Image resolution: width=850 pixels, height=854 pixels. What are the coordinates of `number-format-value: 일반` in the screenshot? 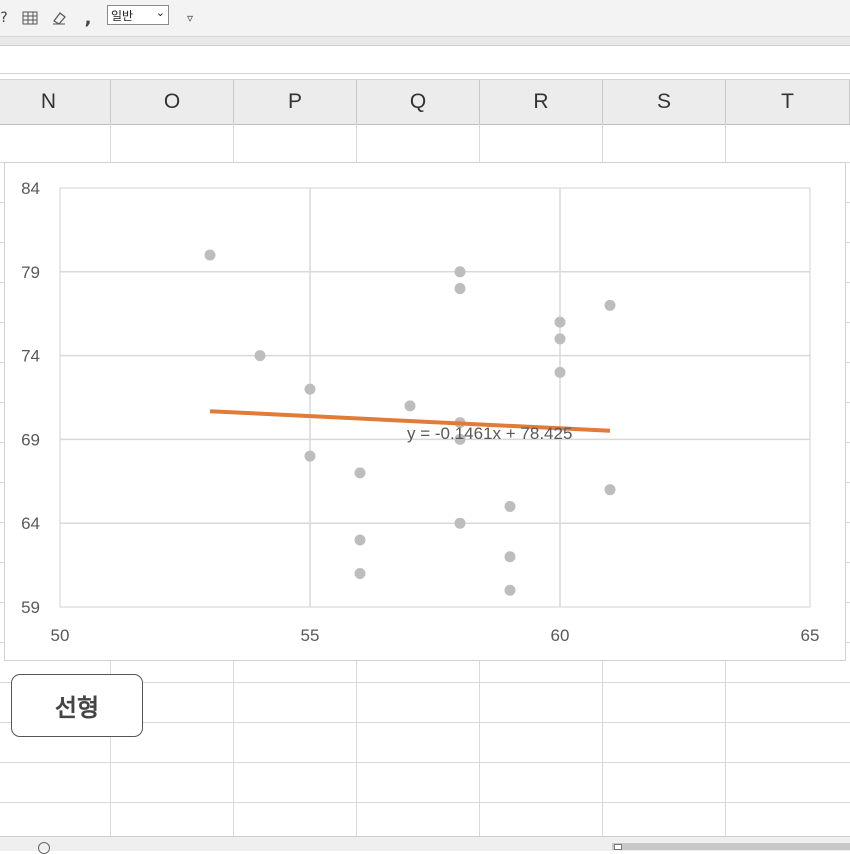 It's located at (122, 16).